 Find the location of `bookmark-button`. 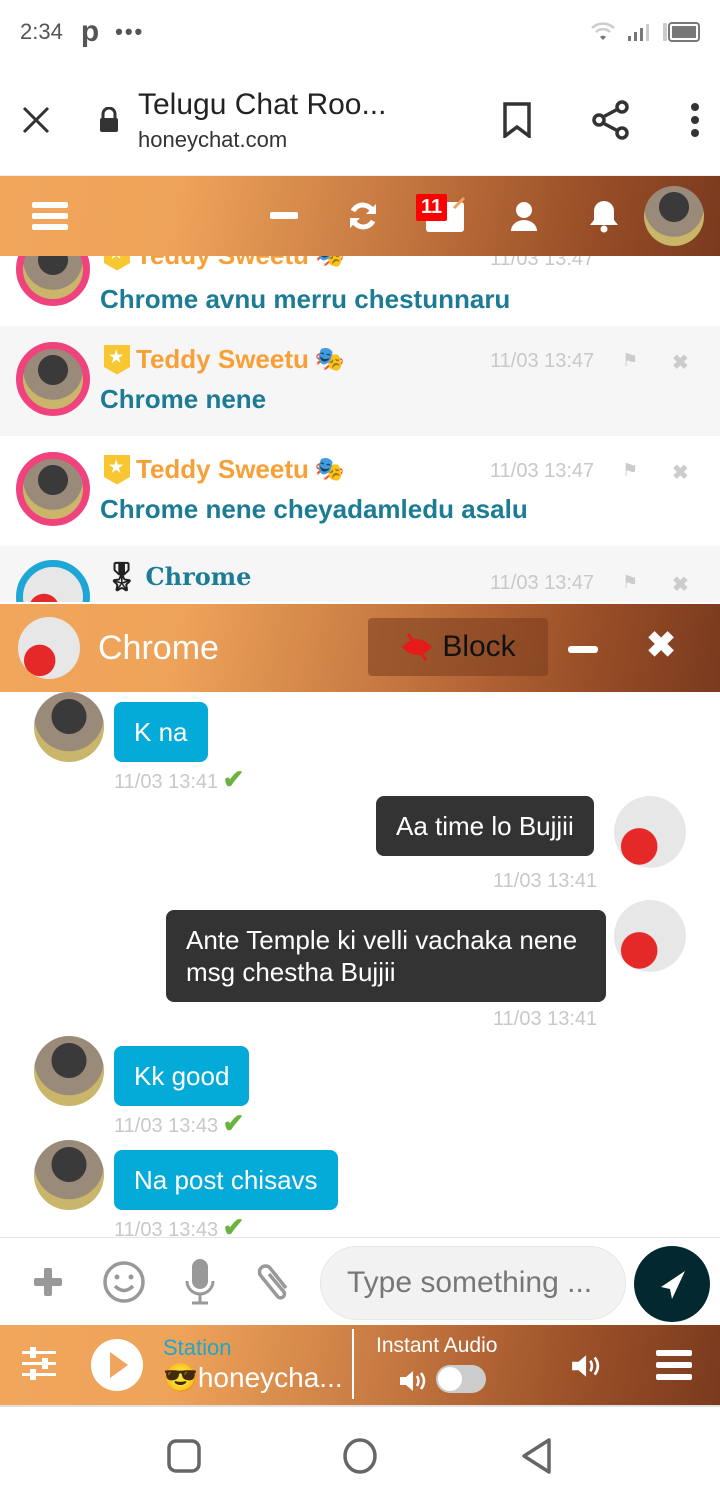

bookmark-button is located at coordinates (517, 119).